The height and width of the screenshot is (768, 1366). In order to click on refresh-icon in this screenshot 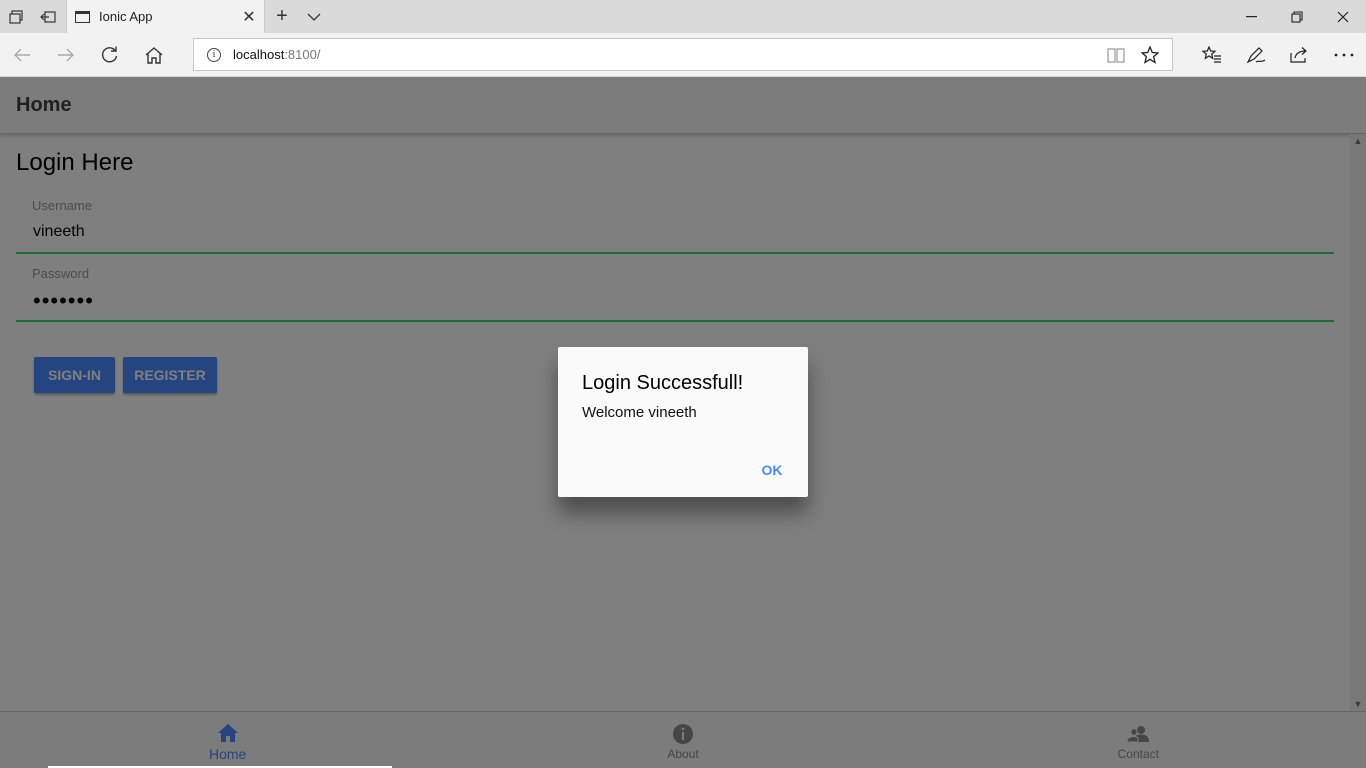, I will do `click(110, 55)`.